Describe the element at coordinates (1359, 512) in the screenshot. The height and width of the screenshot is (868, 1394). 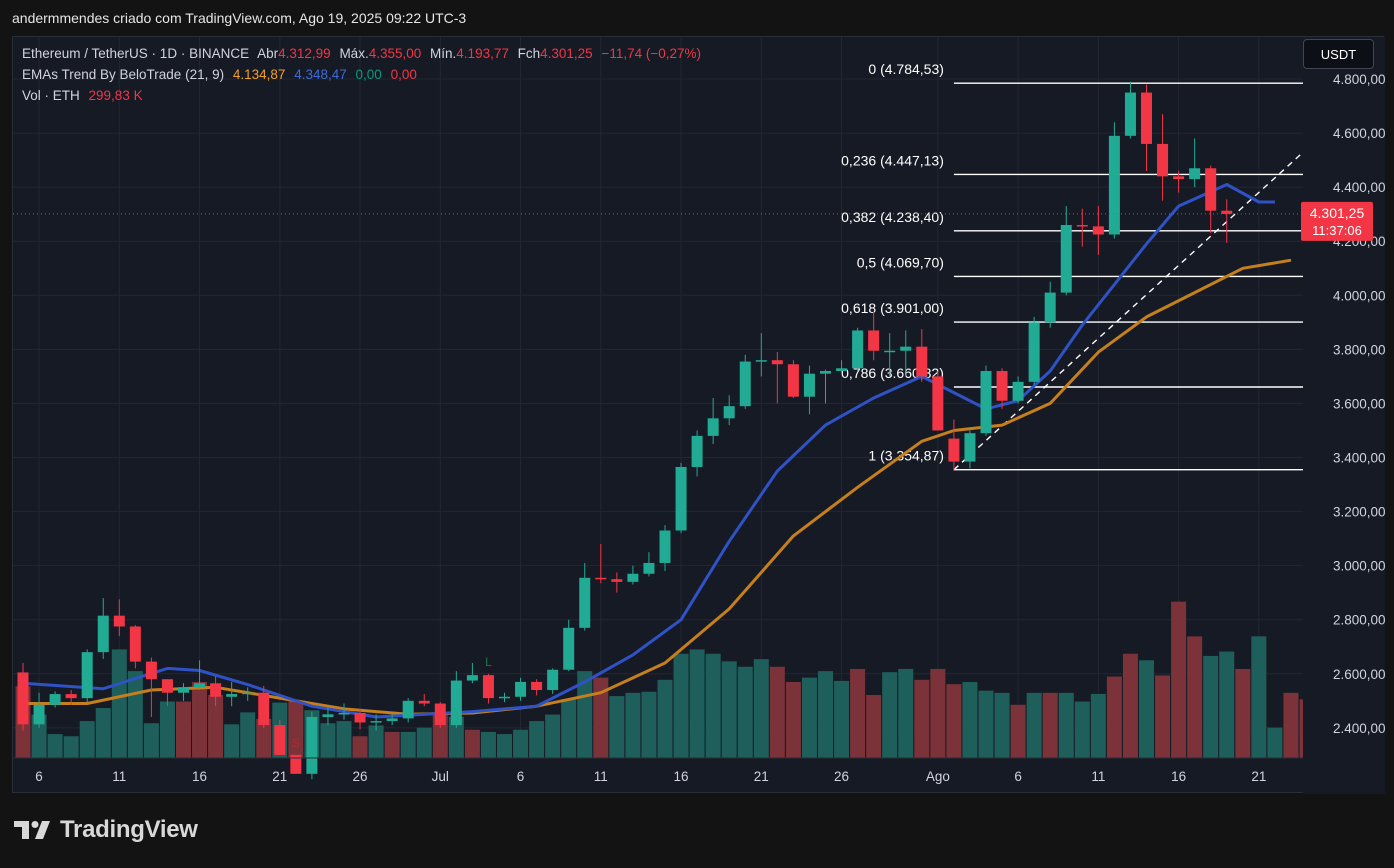
I see `price-axis-tick: 3.200,00` at that location.